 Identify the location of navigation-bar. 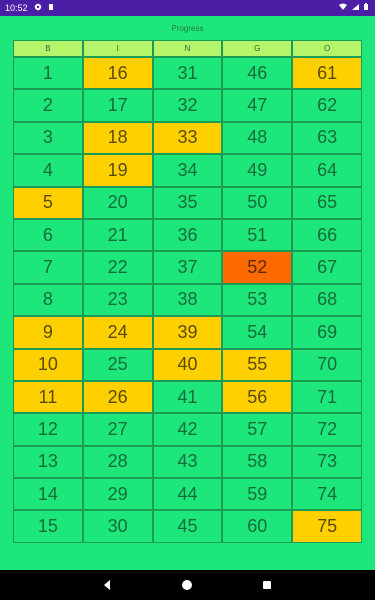
(187, 585).